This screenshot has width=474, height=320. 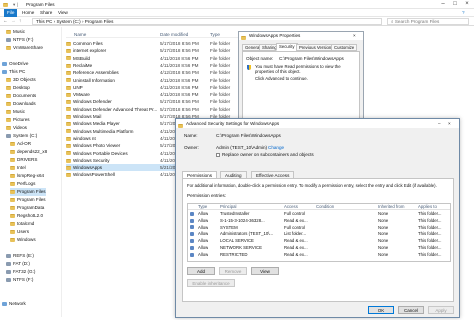 I want to click on back-icon: ←, so click(x=5, y=20).